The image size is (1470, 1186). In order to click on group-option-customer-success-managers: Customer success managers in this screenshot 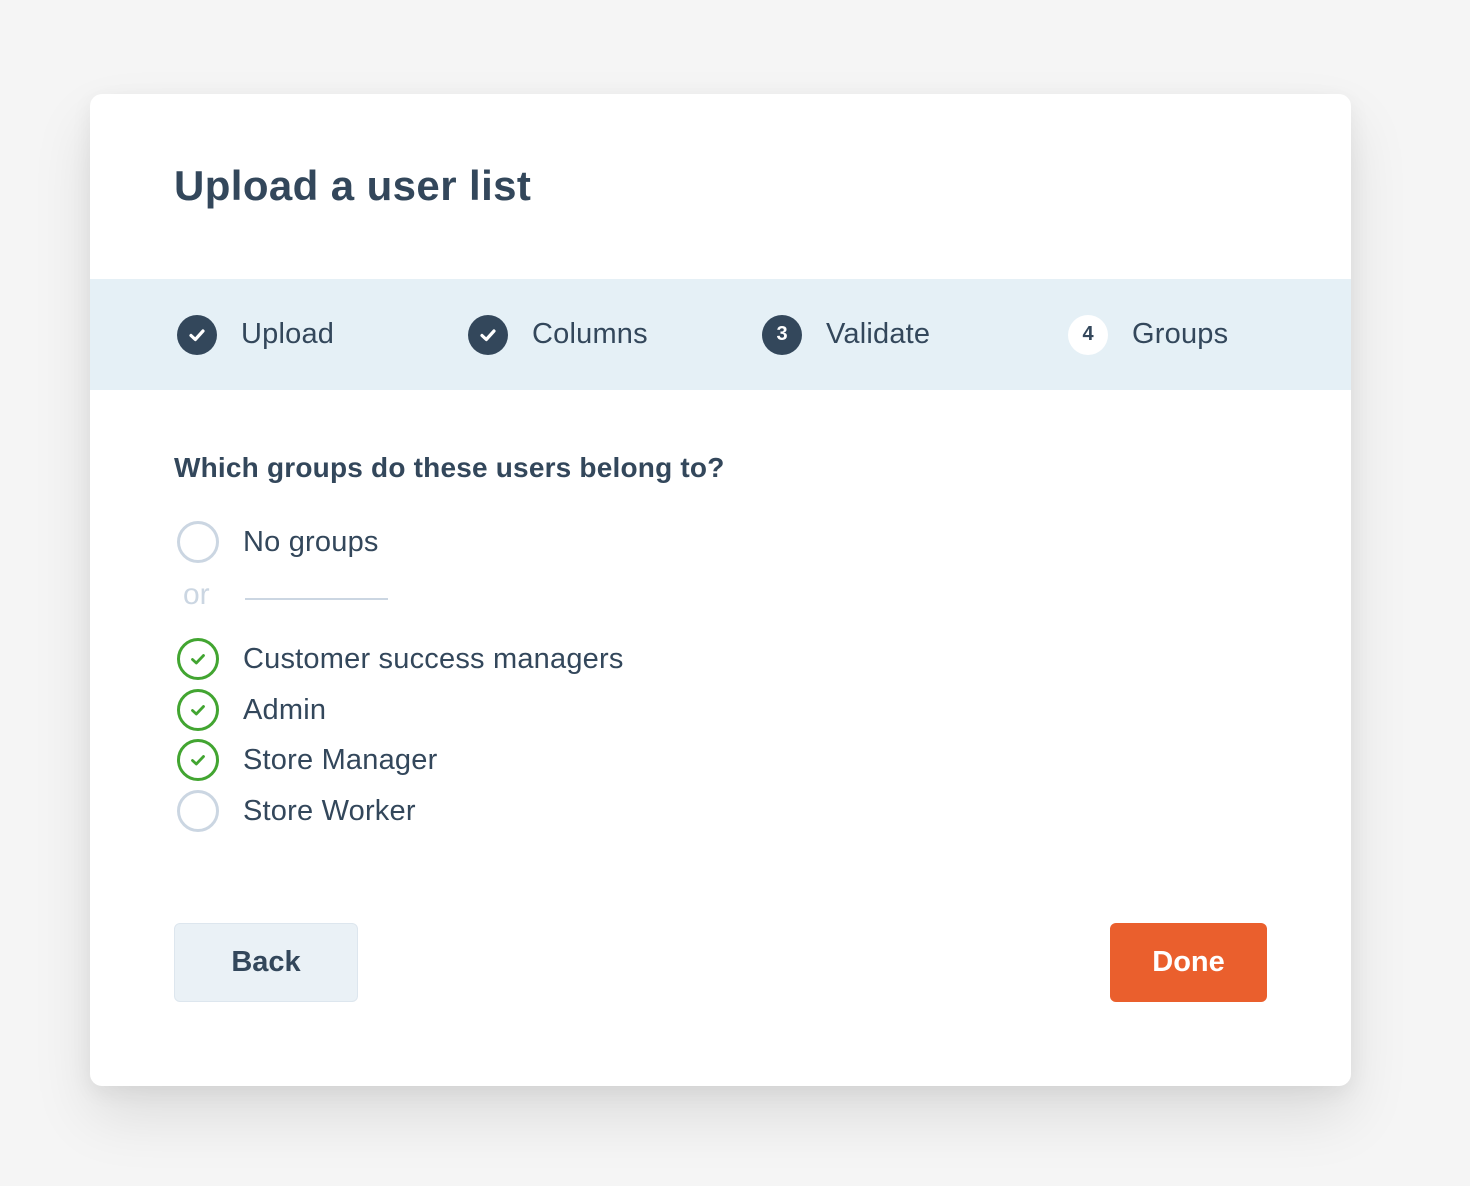, I will do `click(400, 659)`.